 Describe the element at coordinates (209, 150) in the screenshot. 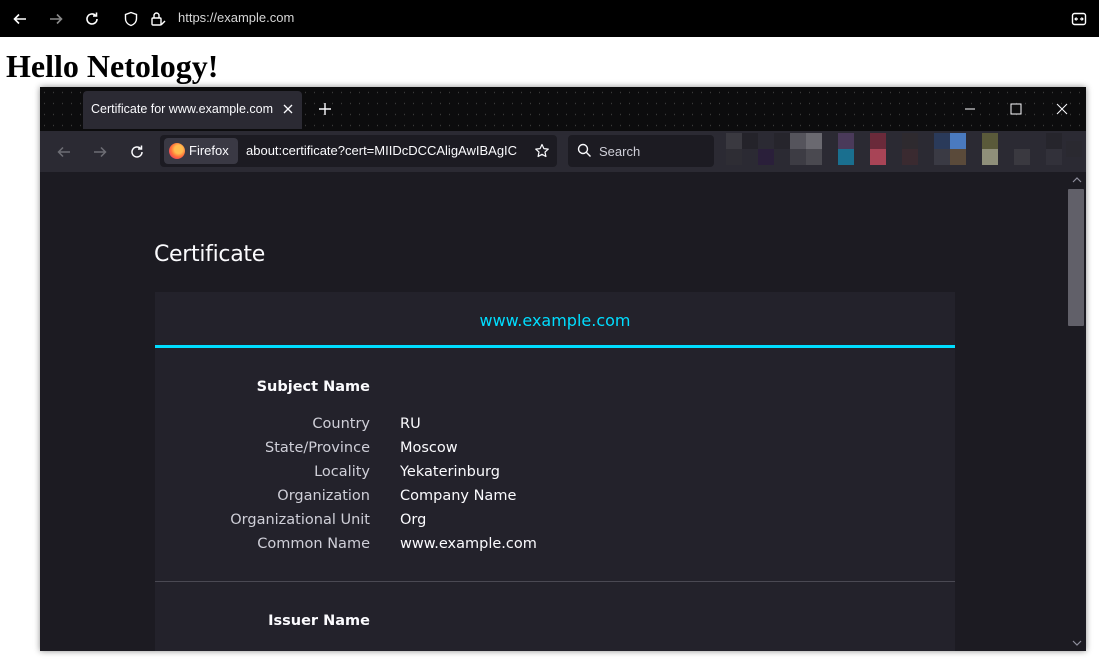

I see `identity-label: Firefox` at that location.